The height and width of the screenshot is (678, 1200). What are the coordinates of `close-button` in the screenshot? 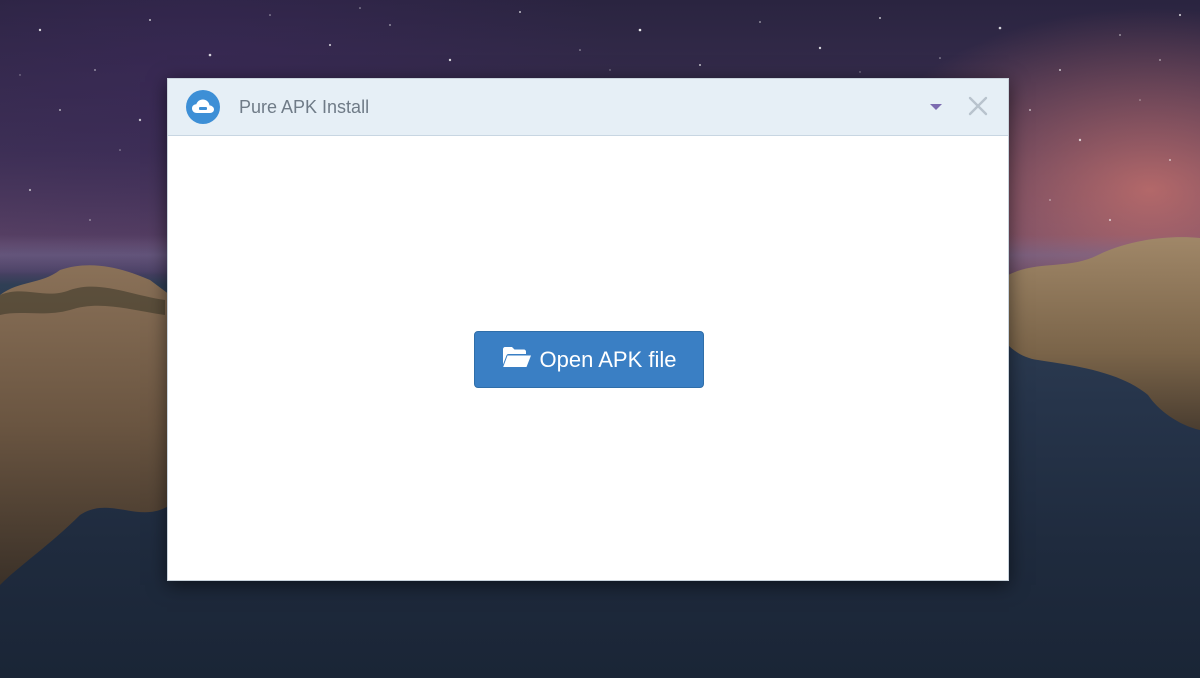 It's located at (978, 108).